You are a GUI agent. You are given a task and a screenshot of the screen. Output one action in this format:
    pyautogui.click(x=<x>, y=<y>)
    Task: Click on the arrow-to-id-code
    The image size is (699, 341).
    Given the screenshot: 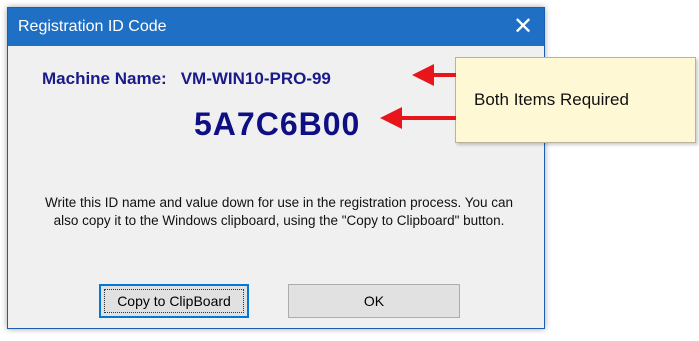 What is the action you would take?
    pyautogui.click(x=418, y=118)
    